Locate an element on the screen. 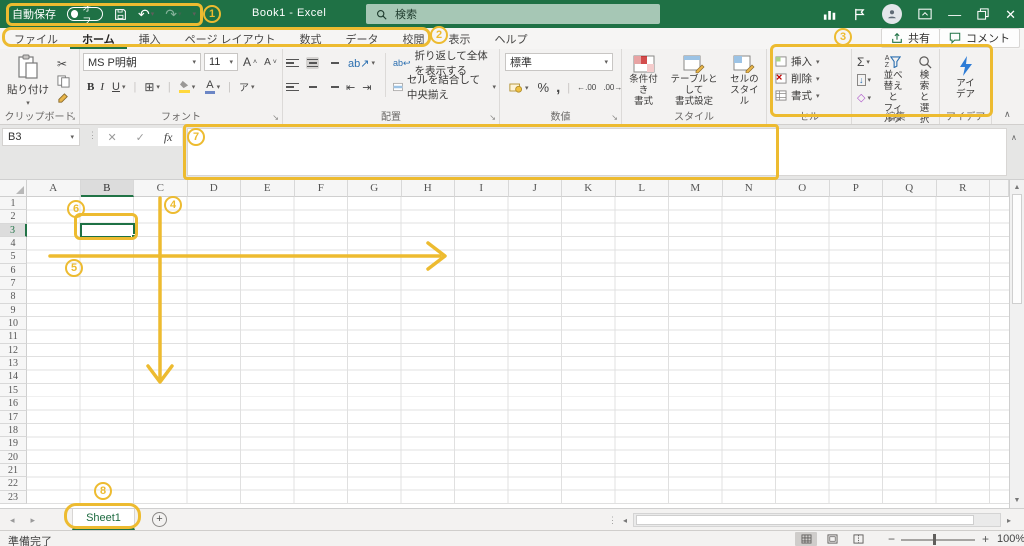 This screenshot has height=546, width=1024. row-header-13: 13 is located at coordinates (13, 364).